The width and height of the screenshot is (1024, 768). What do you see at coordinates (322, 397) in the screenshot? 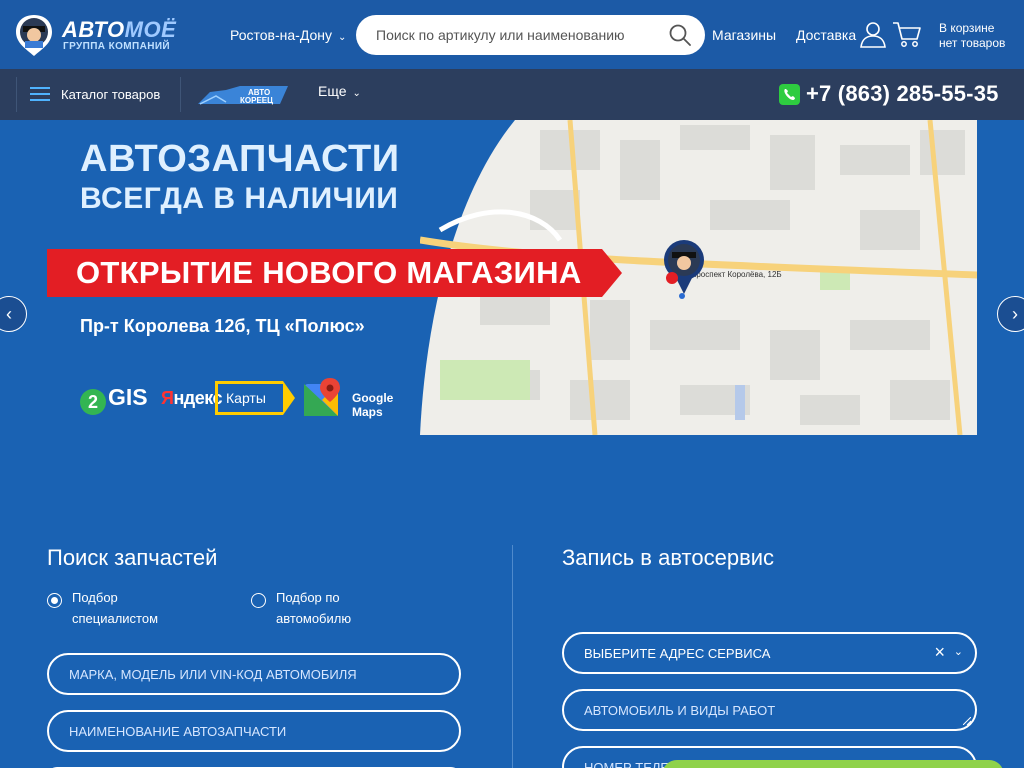
I see `google-maps-icon` at bounding box center [322, 397].